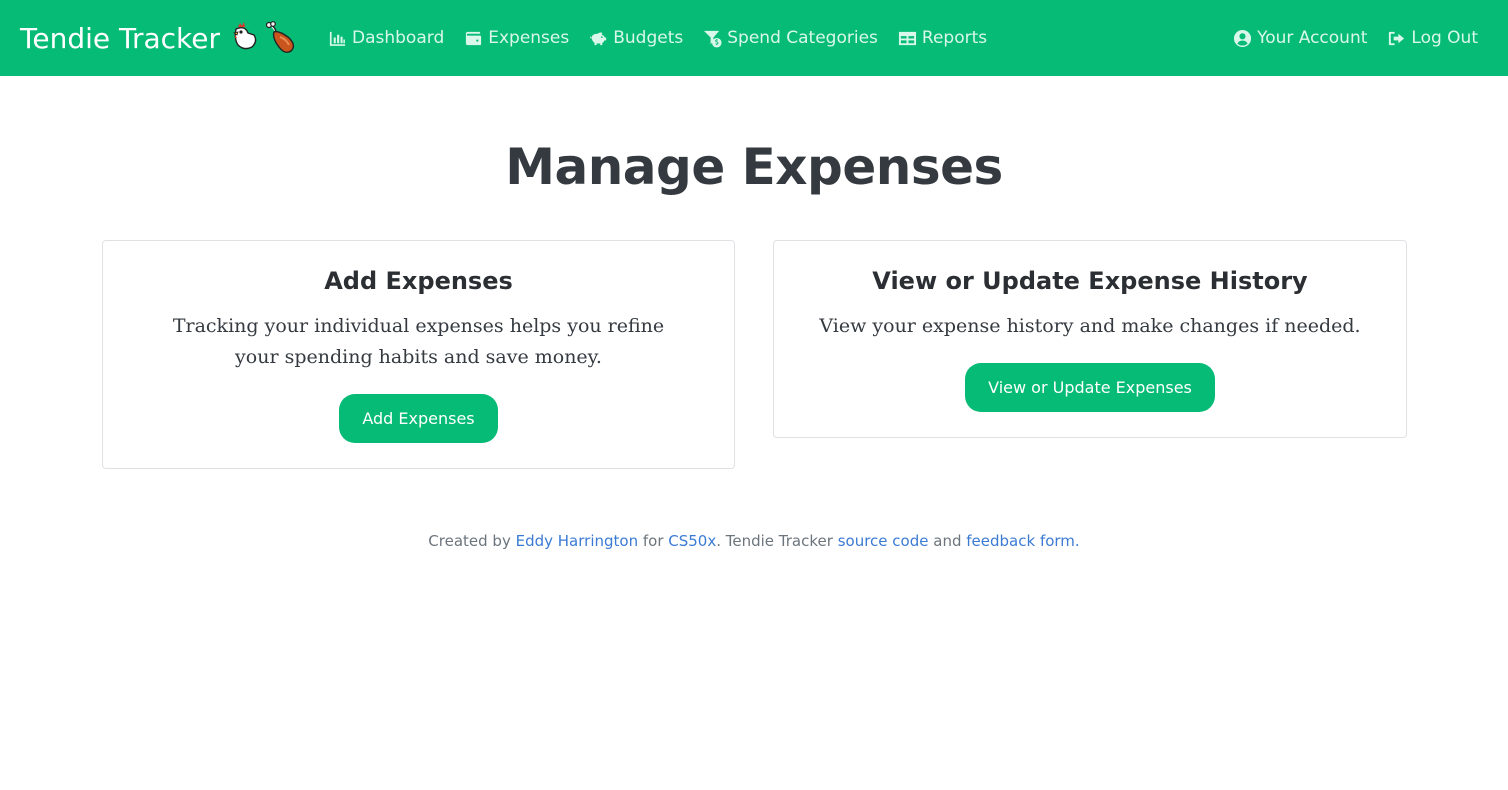 This screenshot has height=790, width=1508. Describe the element at coordinates (577, 541) in the screenshot. I see `author-link: Eddy Harrington` at that location.